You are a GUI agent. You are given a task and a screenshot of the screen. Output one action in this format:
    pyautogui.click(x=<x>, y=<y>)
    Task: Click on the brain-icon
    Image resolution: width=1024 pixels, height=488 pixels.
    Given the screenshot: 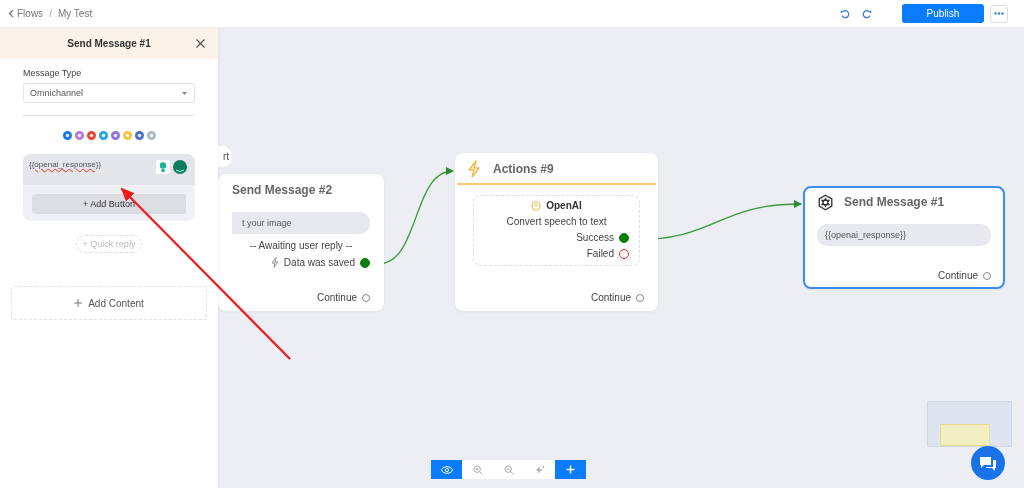 What is the action you would take?
    pyautogui.click(x=536, y=205)
    